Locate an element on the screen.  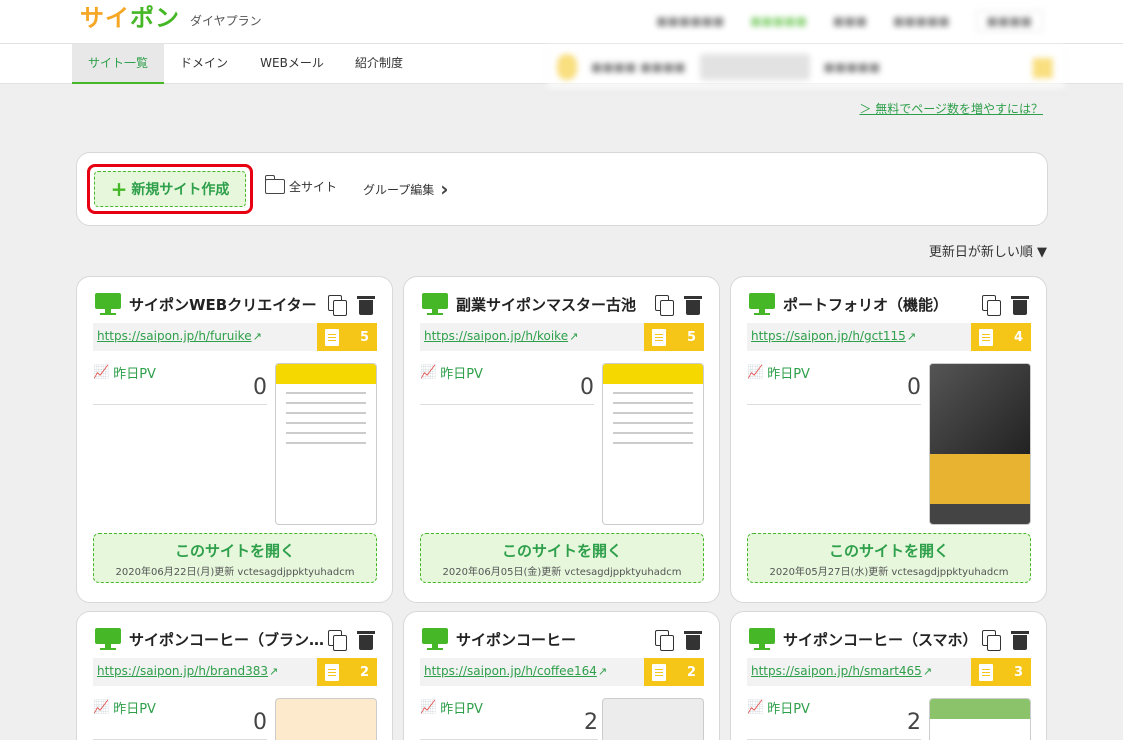
all-sites-filter: 全サイト is located at coordinates (301, 185).